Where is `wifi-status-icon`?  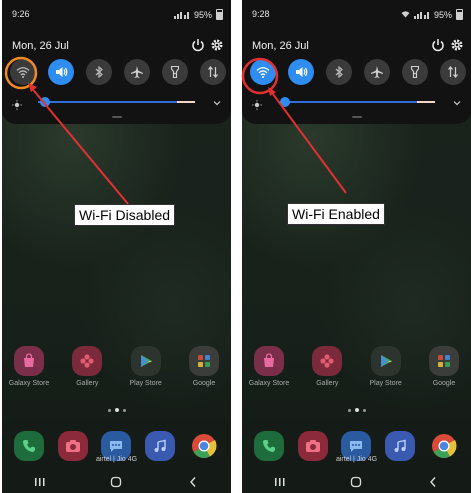 wifi-status-icon is located at coordinates (405, 15).